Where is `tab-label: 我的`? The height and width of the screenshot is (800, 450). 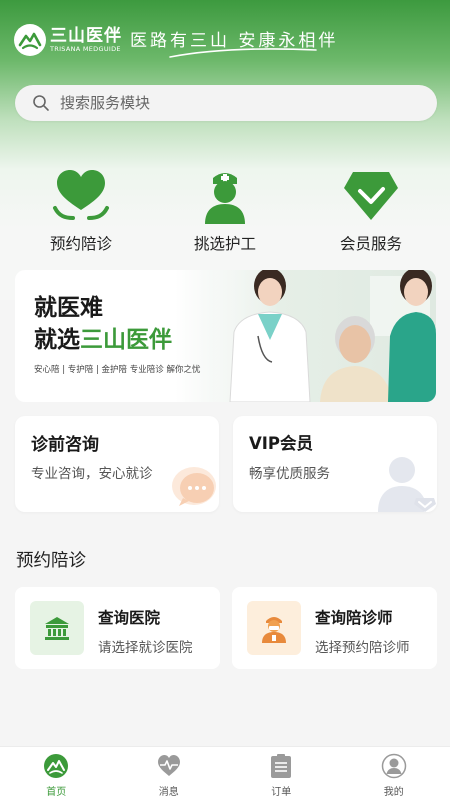 tab-label: 我的 is located at coordinates (393, 792).